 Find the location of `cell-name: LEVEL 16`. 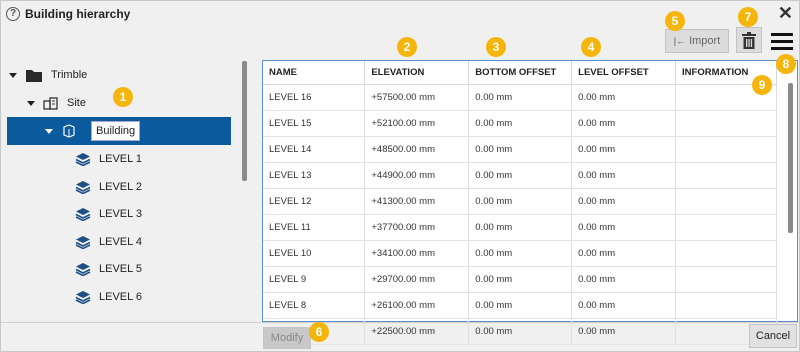

cell-name: LEVEL 16 is located at coordinates (314, 97).